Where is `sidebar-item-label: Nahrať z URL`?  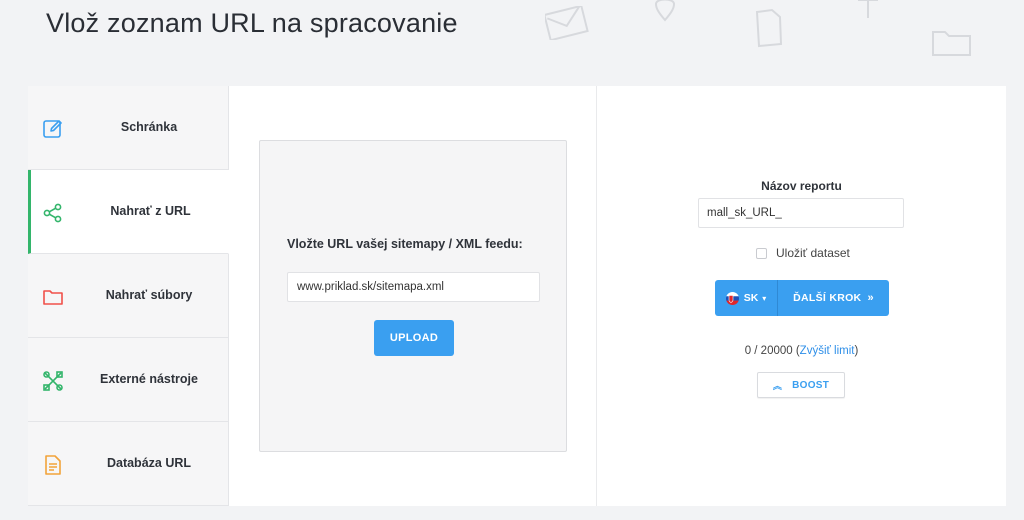 sidebar-item-label: Nahrať z URL is located at coordinates (150, 211).